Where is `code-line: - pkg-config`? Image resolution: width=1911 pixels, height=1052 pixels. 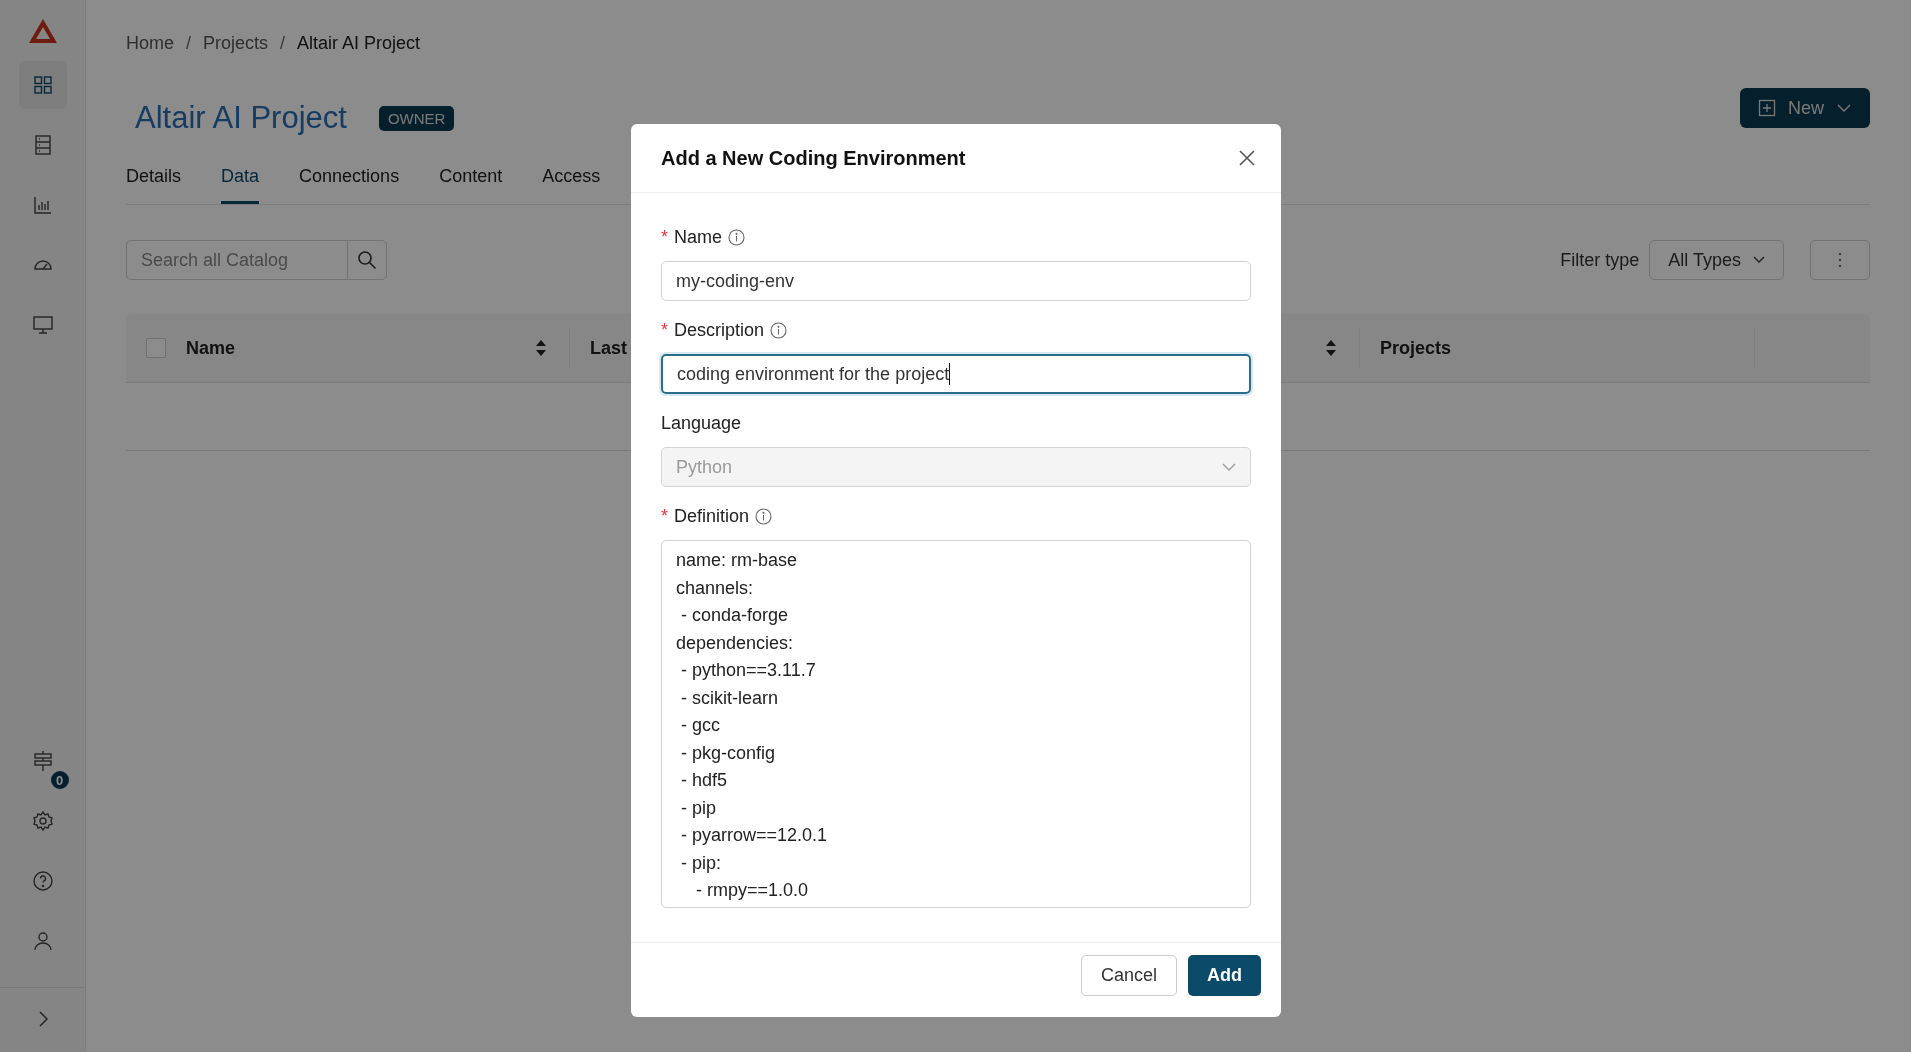 code-line: - pkg-config is located at coordinates (728, 753).